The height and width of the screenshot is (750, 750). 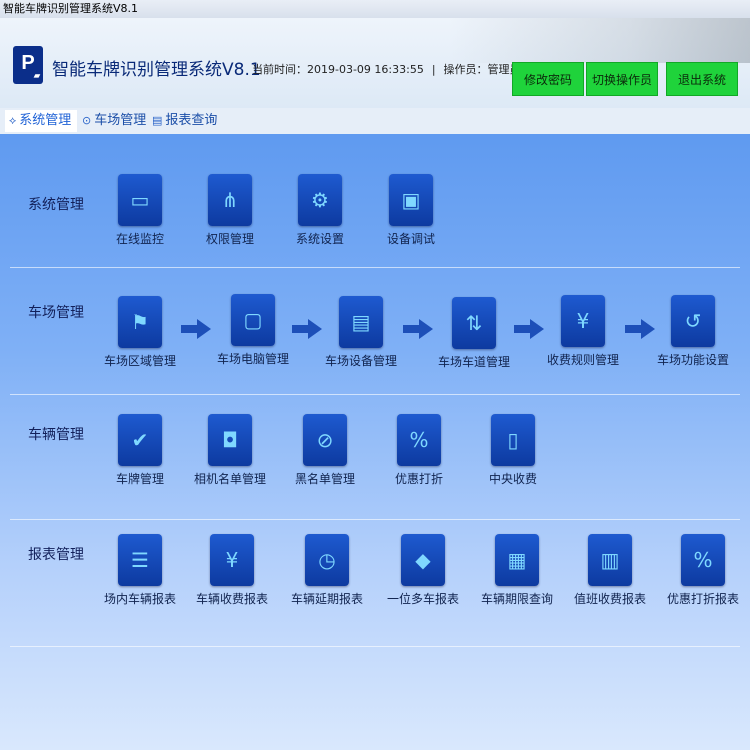 I want to click on tile-online-monitor: ▭ 在线监控, so click(x=140, y=214).